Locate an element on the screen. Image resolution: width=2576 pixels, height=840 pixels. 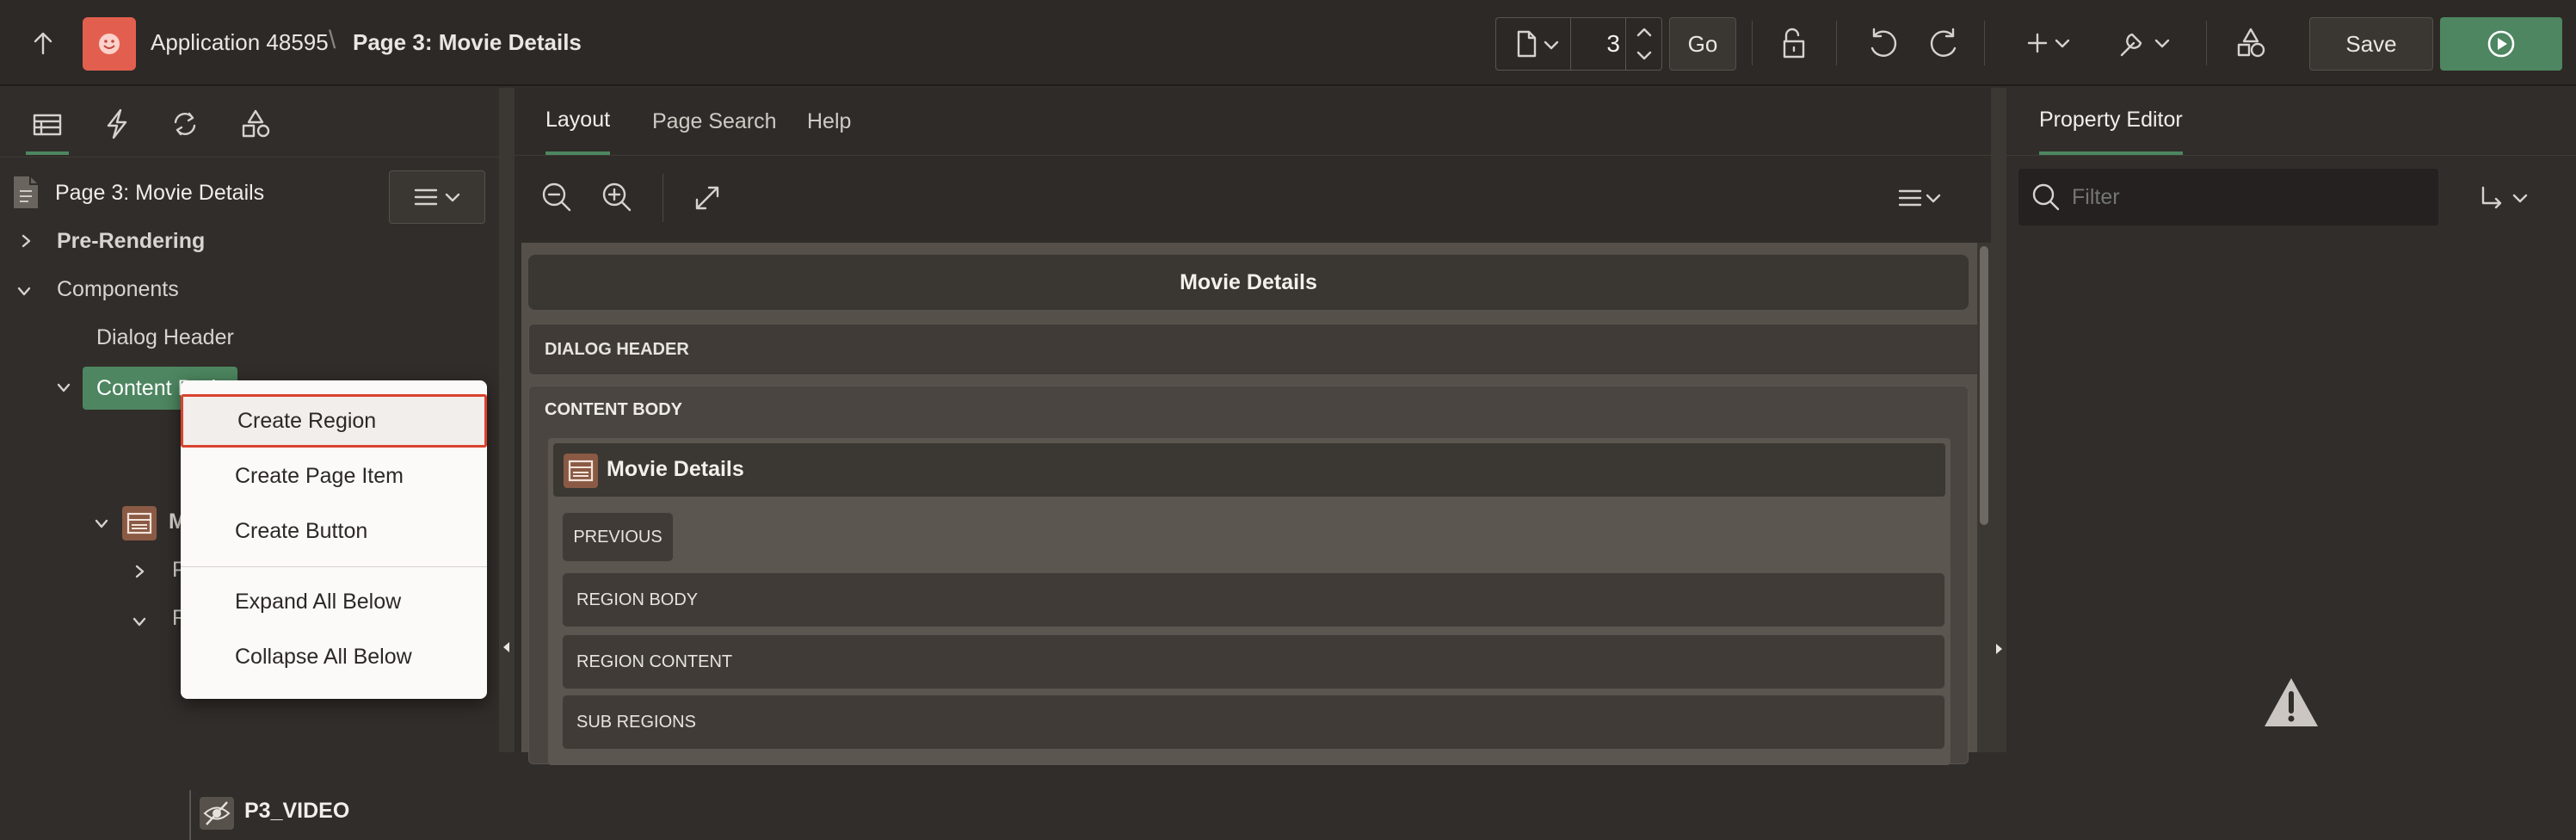
tab-rendering is located at coordinates (47, 130).